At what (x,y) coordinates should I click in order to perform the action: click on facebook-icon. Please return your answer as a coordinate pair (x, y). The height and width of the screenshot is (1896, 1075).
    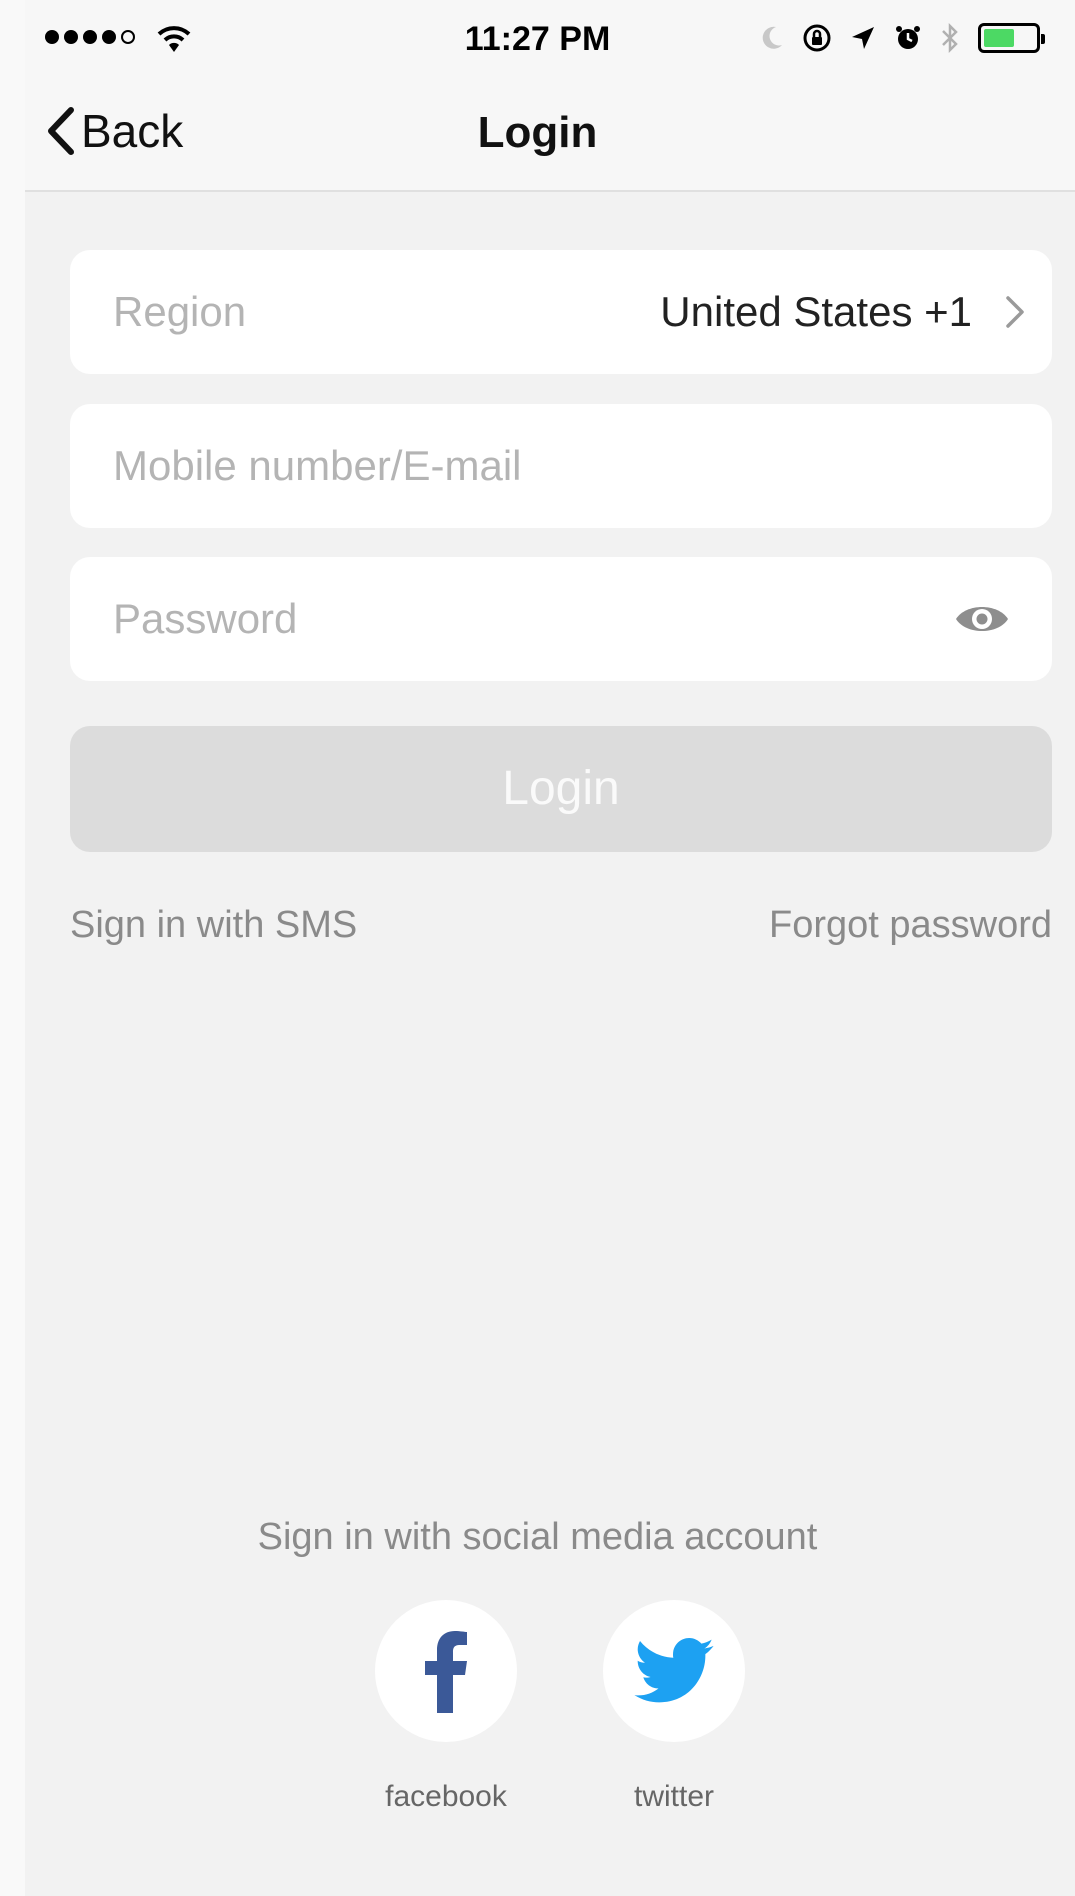
    Looking at the image, I should click on (446, 1672).